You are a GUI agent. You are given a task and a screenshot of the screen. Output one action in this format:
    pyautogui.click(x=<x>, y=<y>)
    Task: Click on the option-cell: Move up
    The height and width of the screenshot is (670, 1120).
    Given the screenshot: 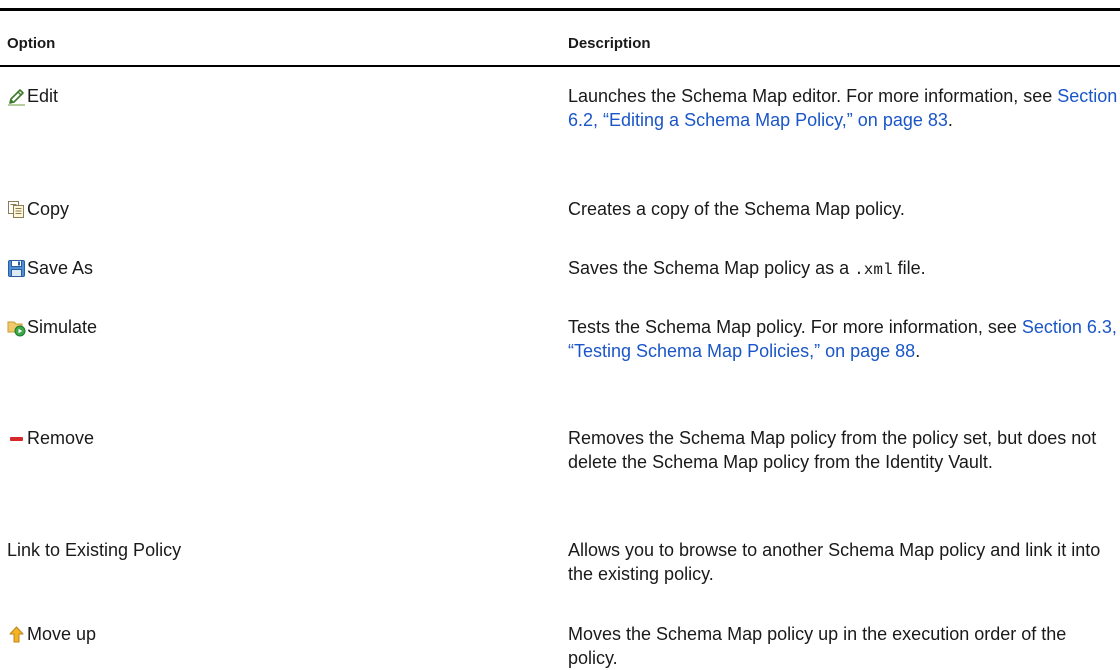 What is the action you would take?
    pyautogui.click(x=51, y=634)
    